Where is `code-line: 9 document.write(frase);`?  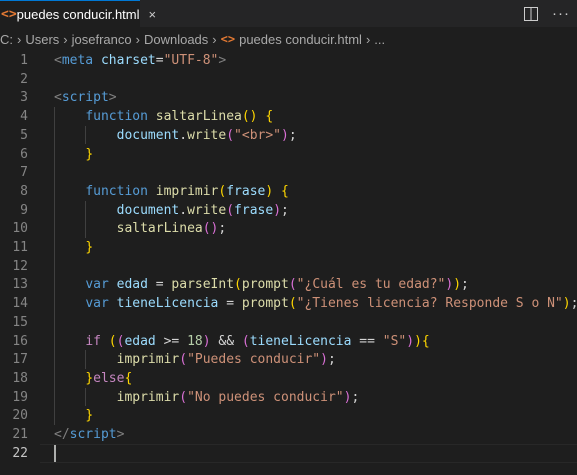
code-line: 9 document.write(frase); is located at coordinates (288, 210).